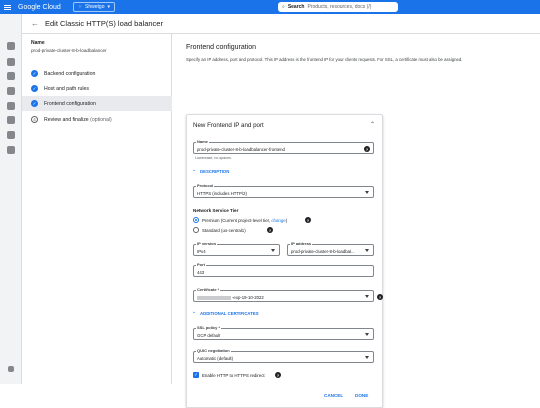 The image size is (540, 408). Describe the element at coordinates (208, 289) in the screenshot. I see `field-label: Certificate *` at that location.